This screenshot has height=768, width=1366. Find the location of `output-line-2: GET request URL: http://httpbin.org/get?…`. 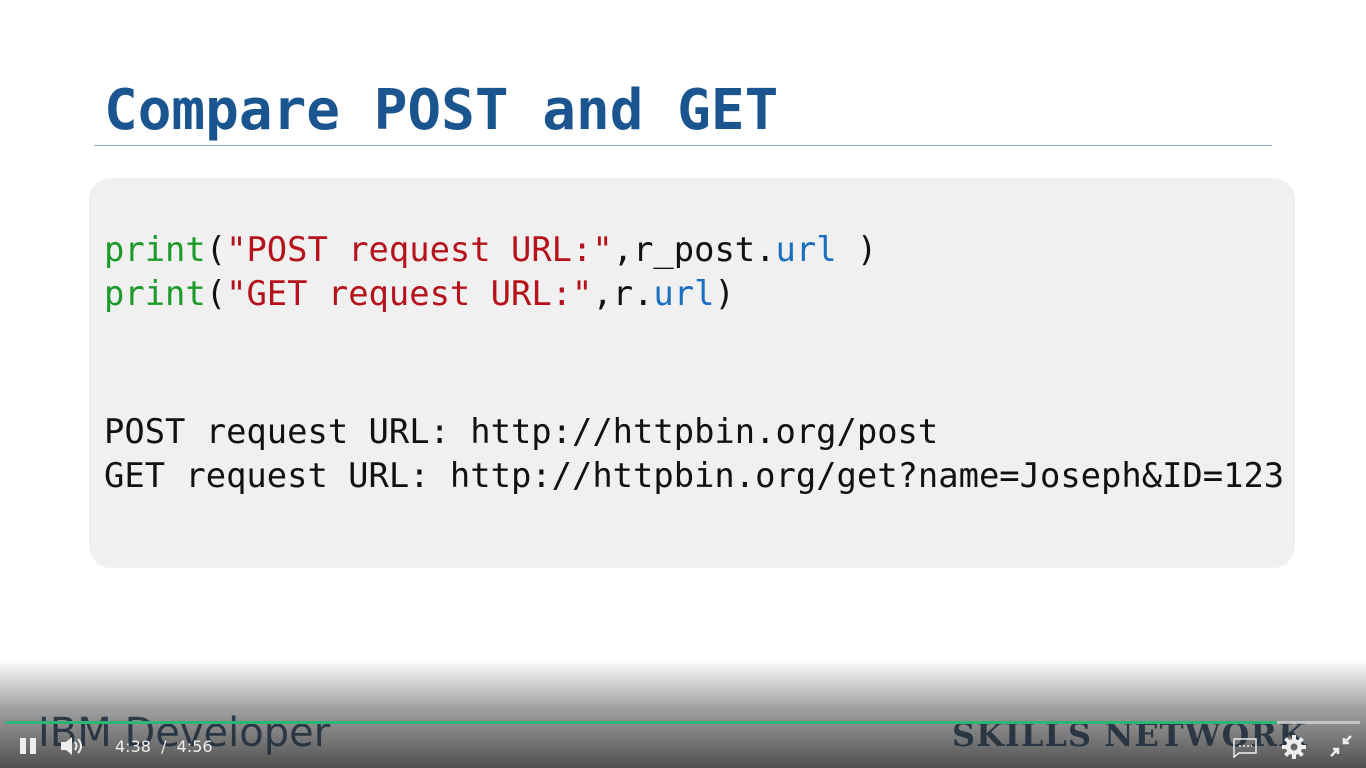

output-line-2: GET request URL: http://httpbin.org/get?… is located at coordinates (694, 475).